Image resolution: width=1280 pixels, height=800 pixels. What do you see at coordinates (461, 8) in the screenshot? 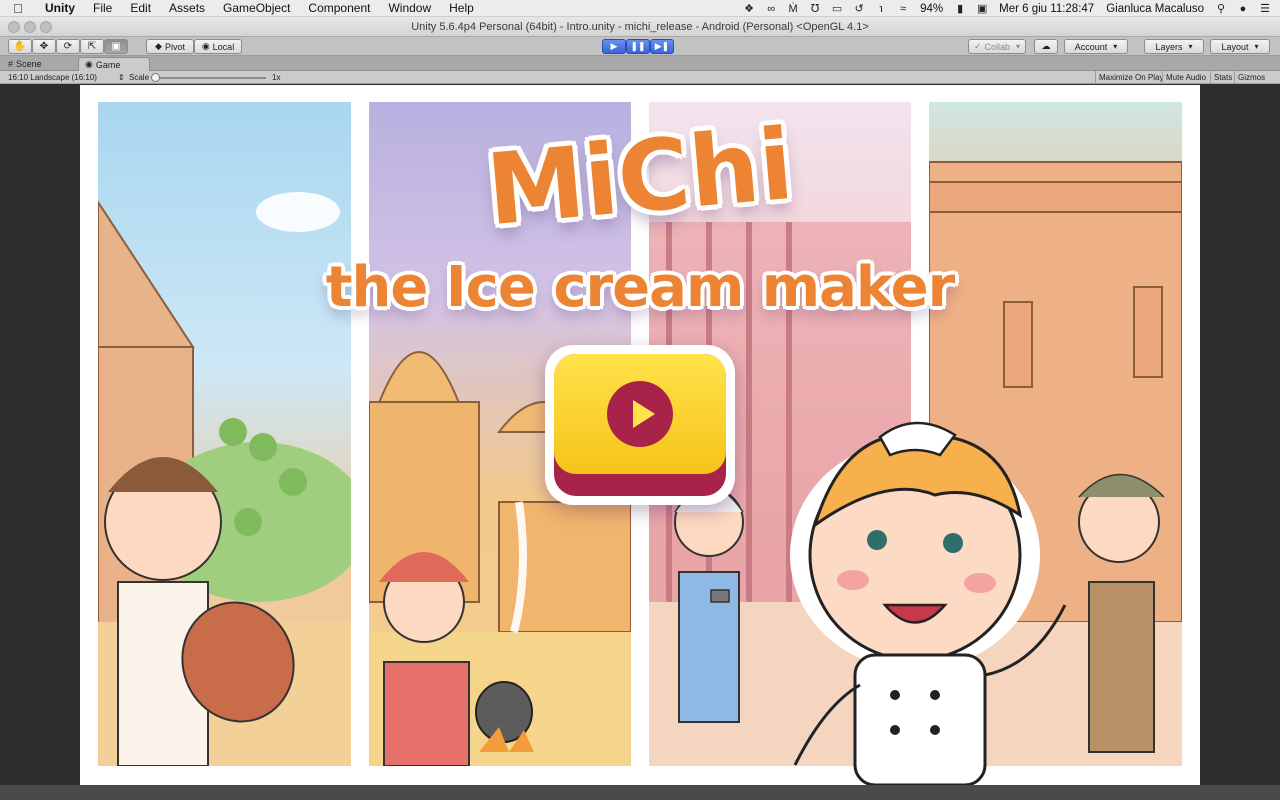
I see `menu-help: Help` at bounding box center [461, 8].